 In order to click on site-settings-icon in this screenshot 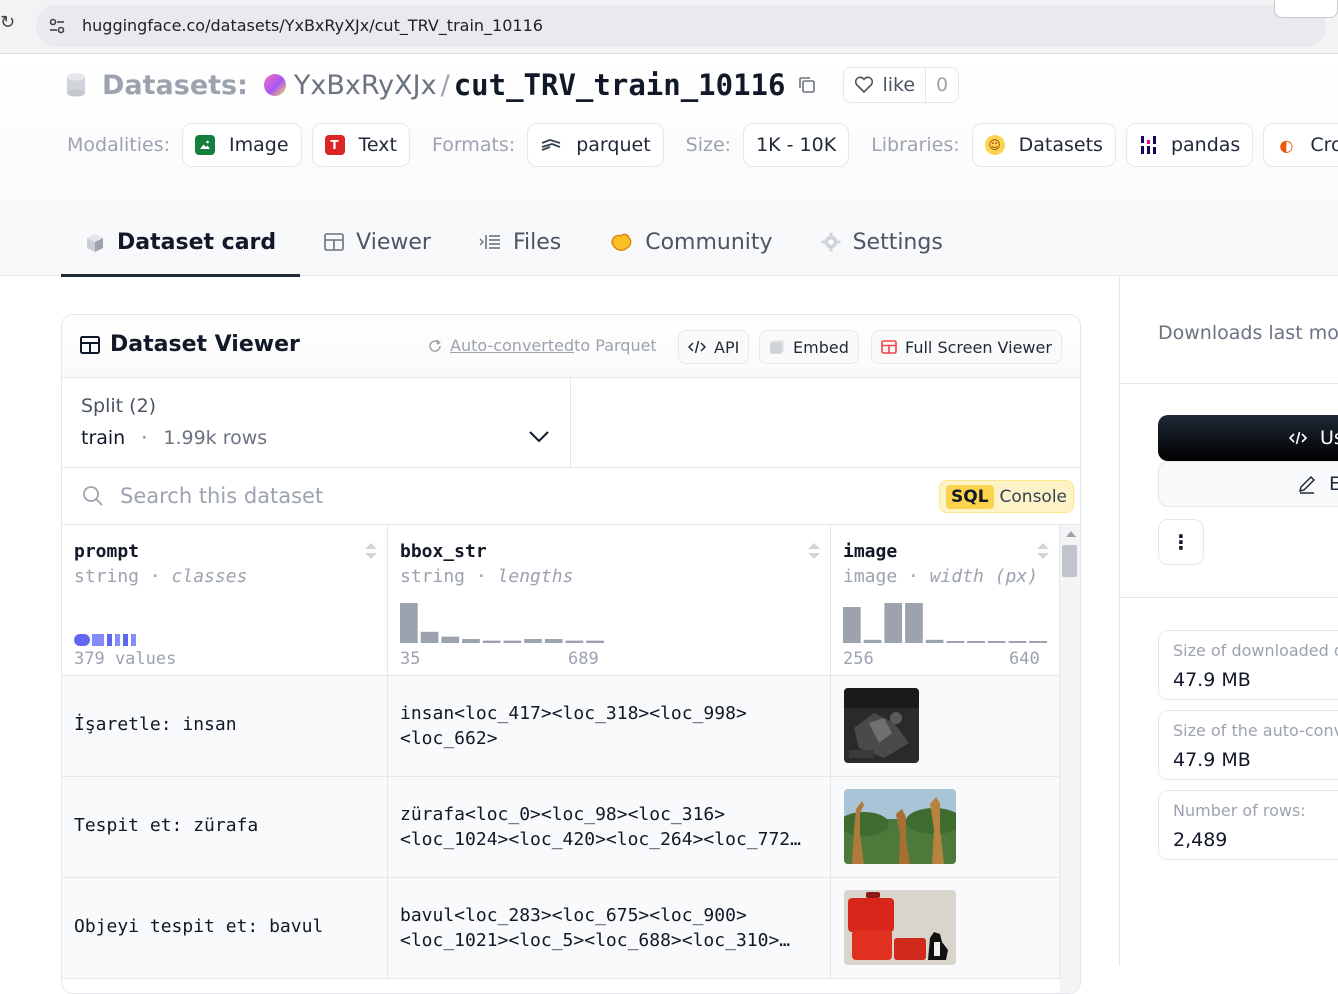, I will do `click(57, 26)`.